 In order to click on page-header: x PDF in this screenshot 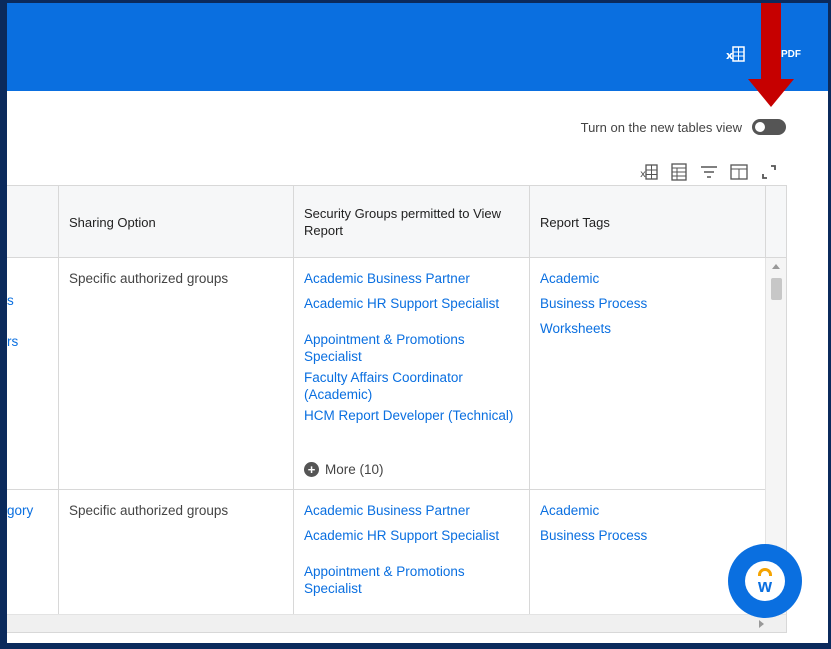, I will do `click(417, 47)`.